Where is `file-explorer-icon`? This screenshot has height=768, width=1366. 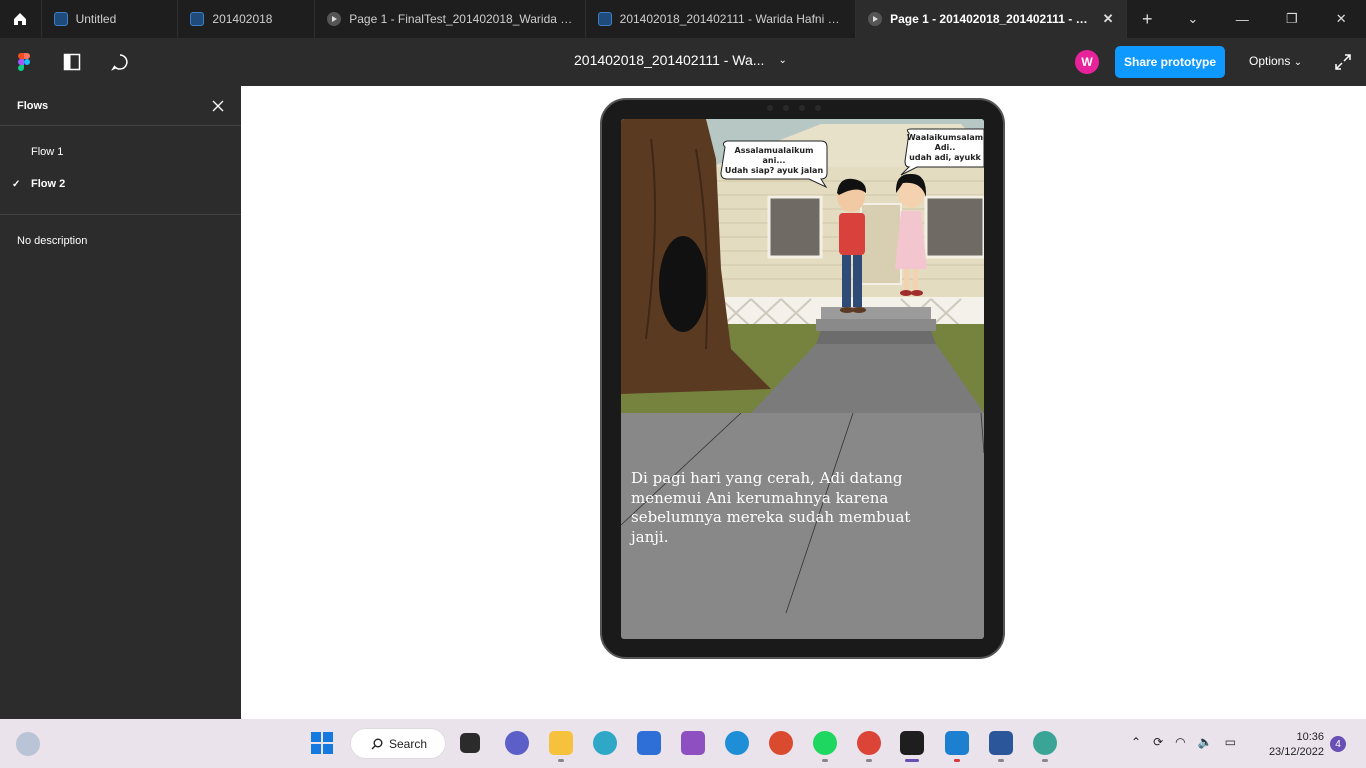 file-explorer-icon is located at coordinates (561, 743).